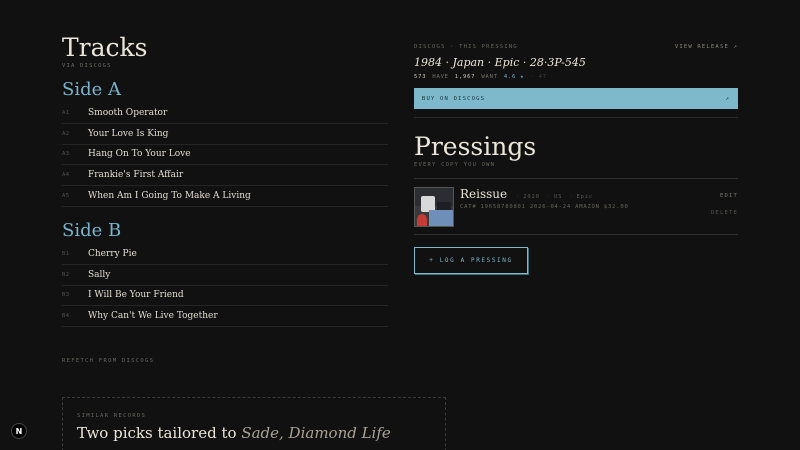 This screenshot has height=450, width=800. What do you see at coordinates (91, 89) in the screenshot?
I see `side-a-title: Side A` at bounding box center [91, 89].